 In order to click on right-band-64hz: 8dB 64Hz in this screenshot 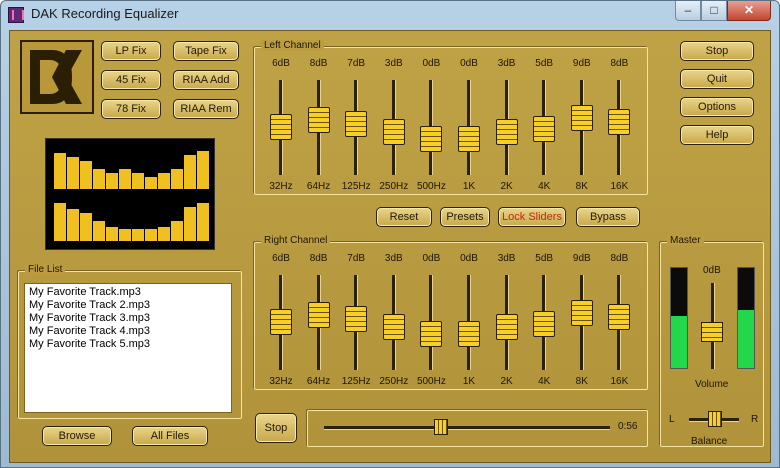, I will do `click(319, 323)`.